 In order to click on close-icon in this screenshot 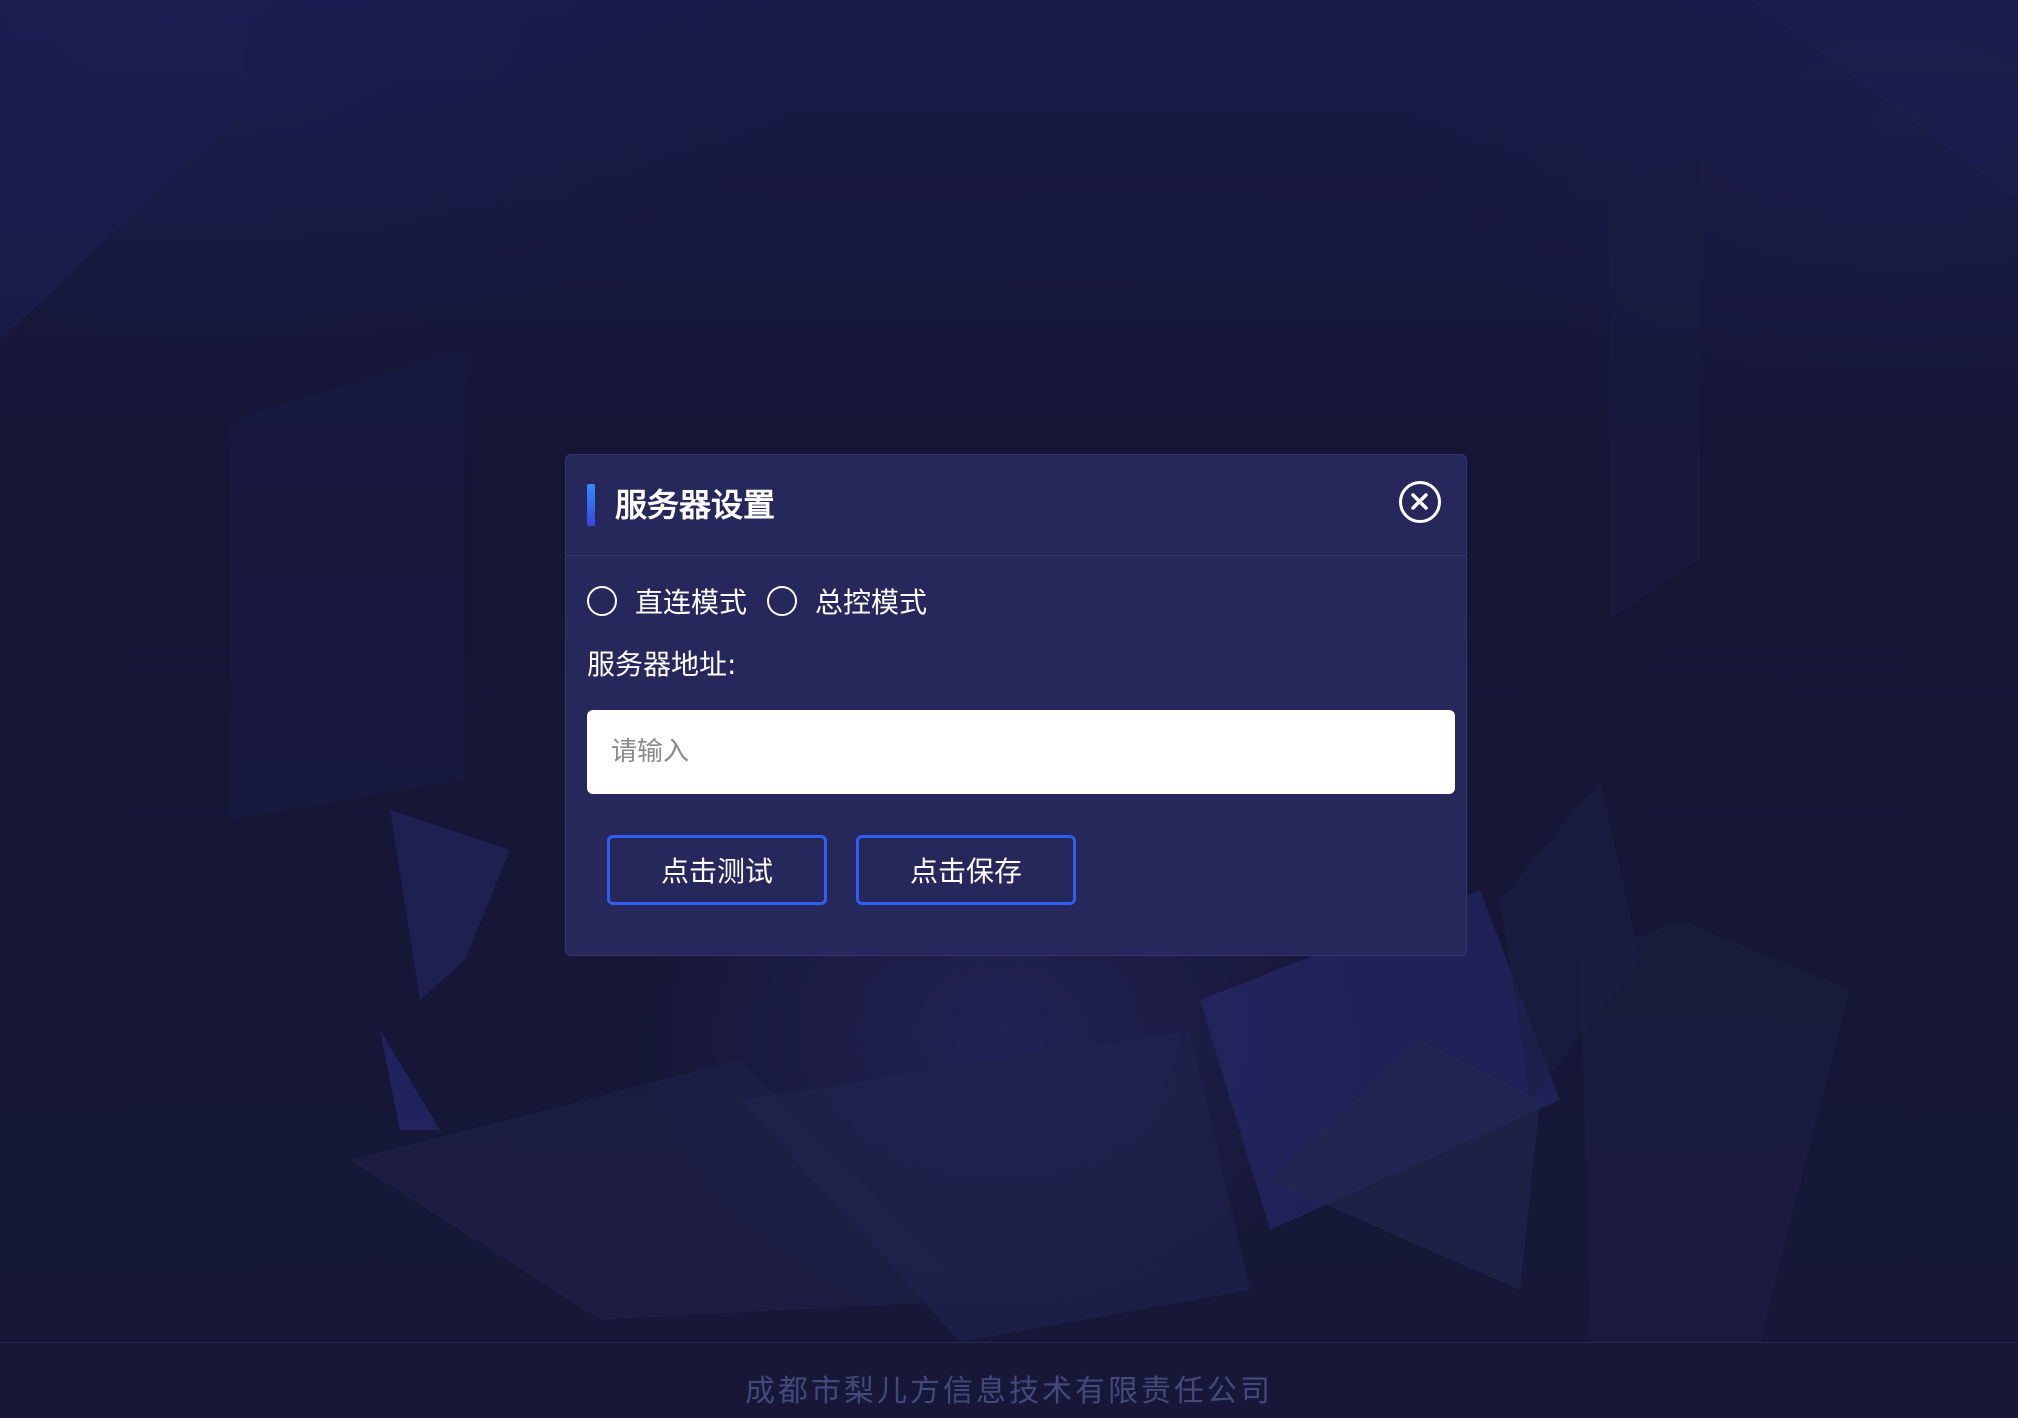, I will do `click(1419, 501)`.